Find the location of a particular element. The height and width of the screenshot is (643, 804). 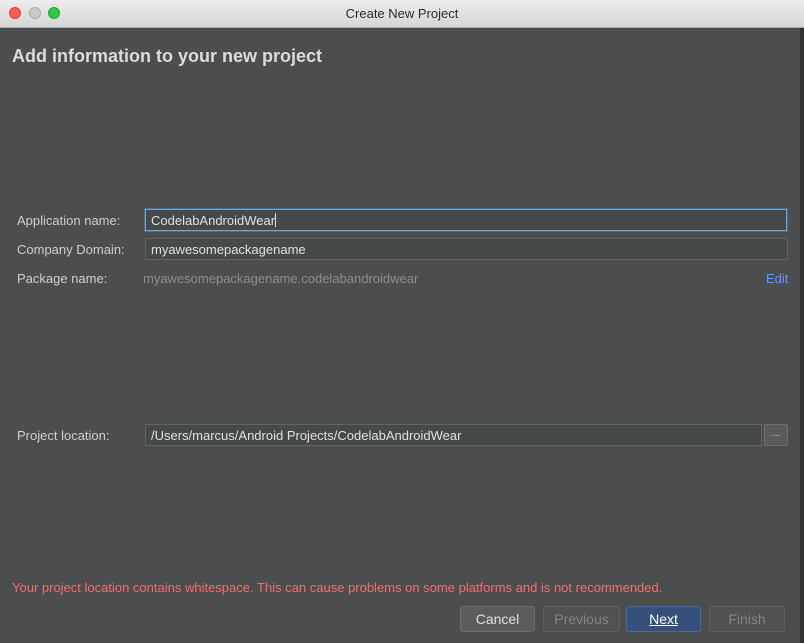

text-cursor is located at coordinates (276, 220).